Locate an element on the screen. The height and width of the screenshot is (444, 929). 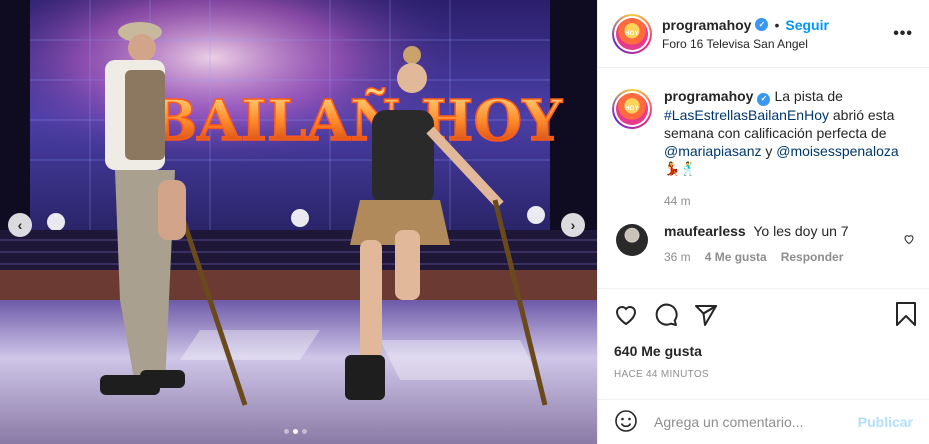
publish-button: Publicar is located at coordinates (885, 422).